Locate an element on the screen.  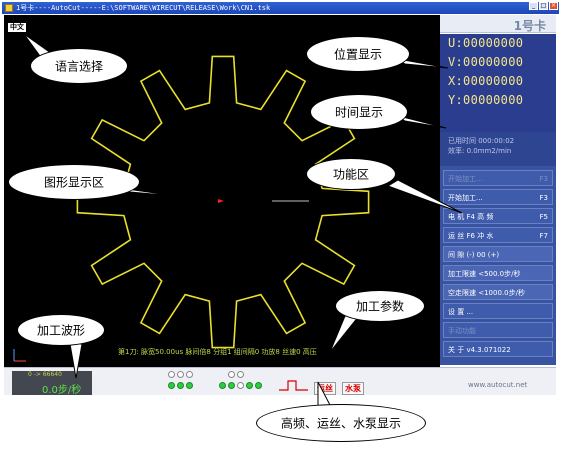
callout-graphic: 图形显示区 is located at coordinates (74, 182).